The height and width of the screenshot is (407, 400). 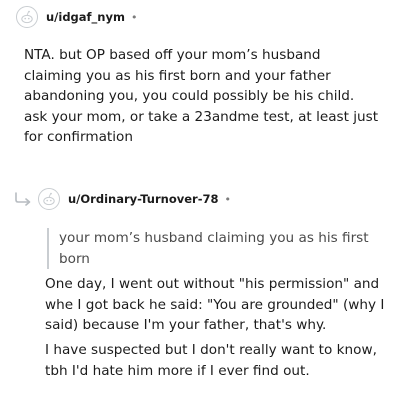 I want to click on reply-arrow-icon, so click(x=23, y=199).